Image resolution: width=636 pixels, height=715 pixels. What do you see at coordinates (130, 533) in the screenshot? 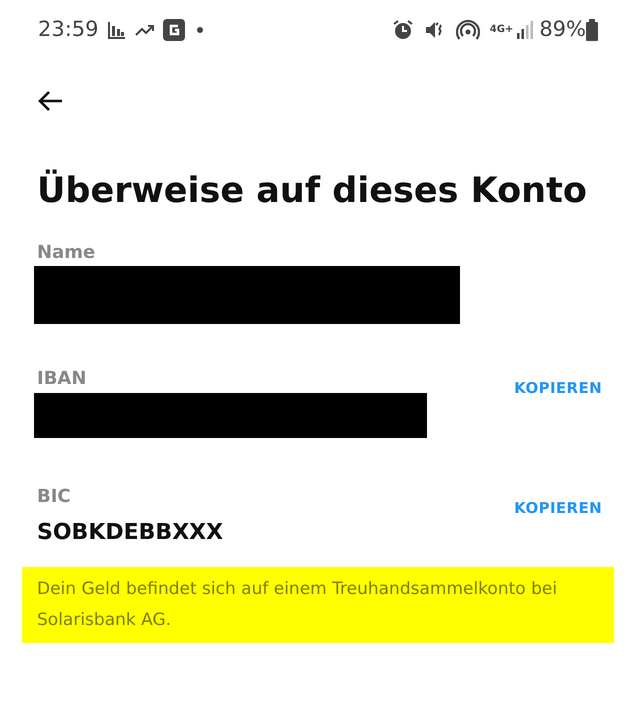
I see `field-value: SOBKDEBBXXX` at bounding box center [130, 533].